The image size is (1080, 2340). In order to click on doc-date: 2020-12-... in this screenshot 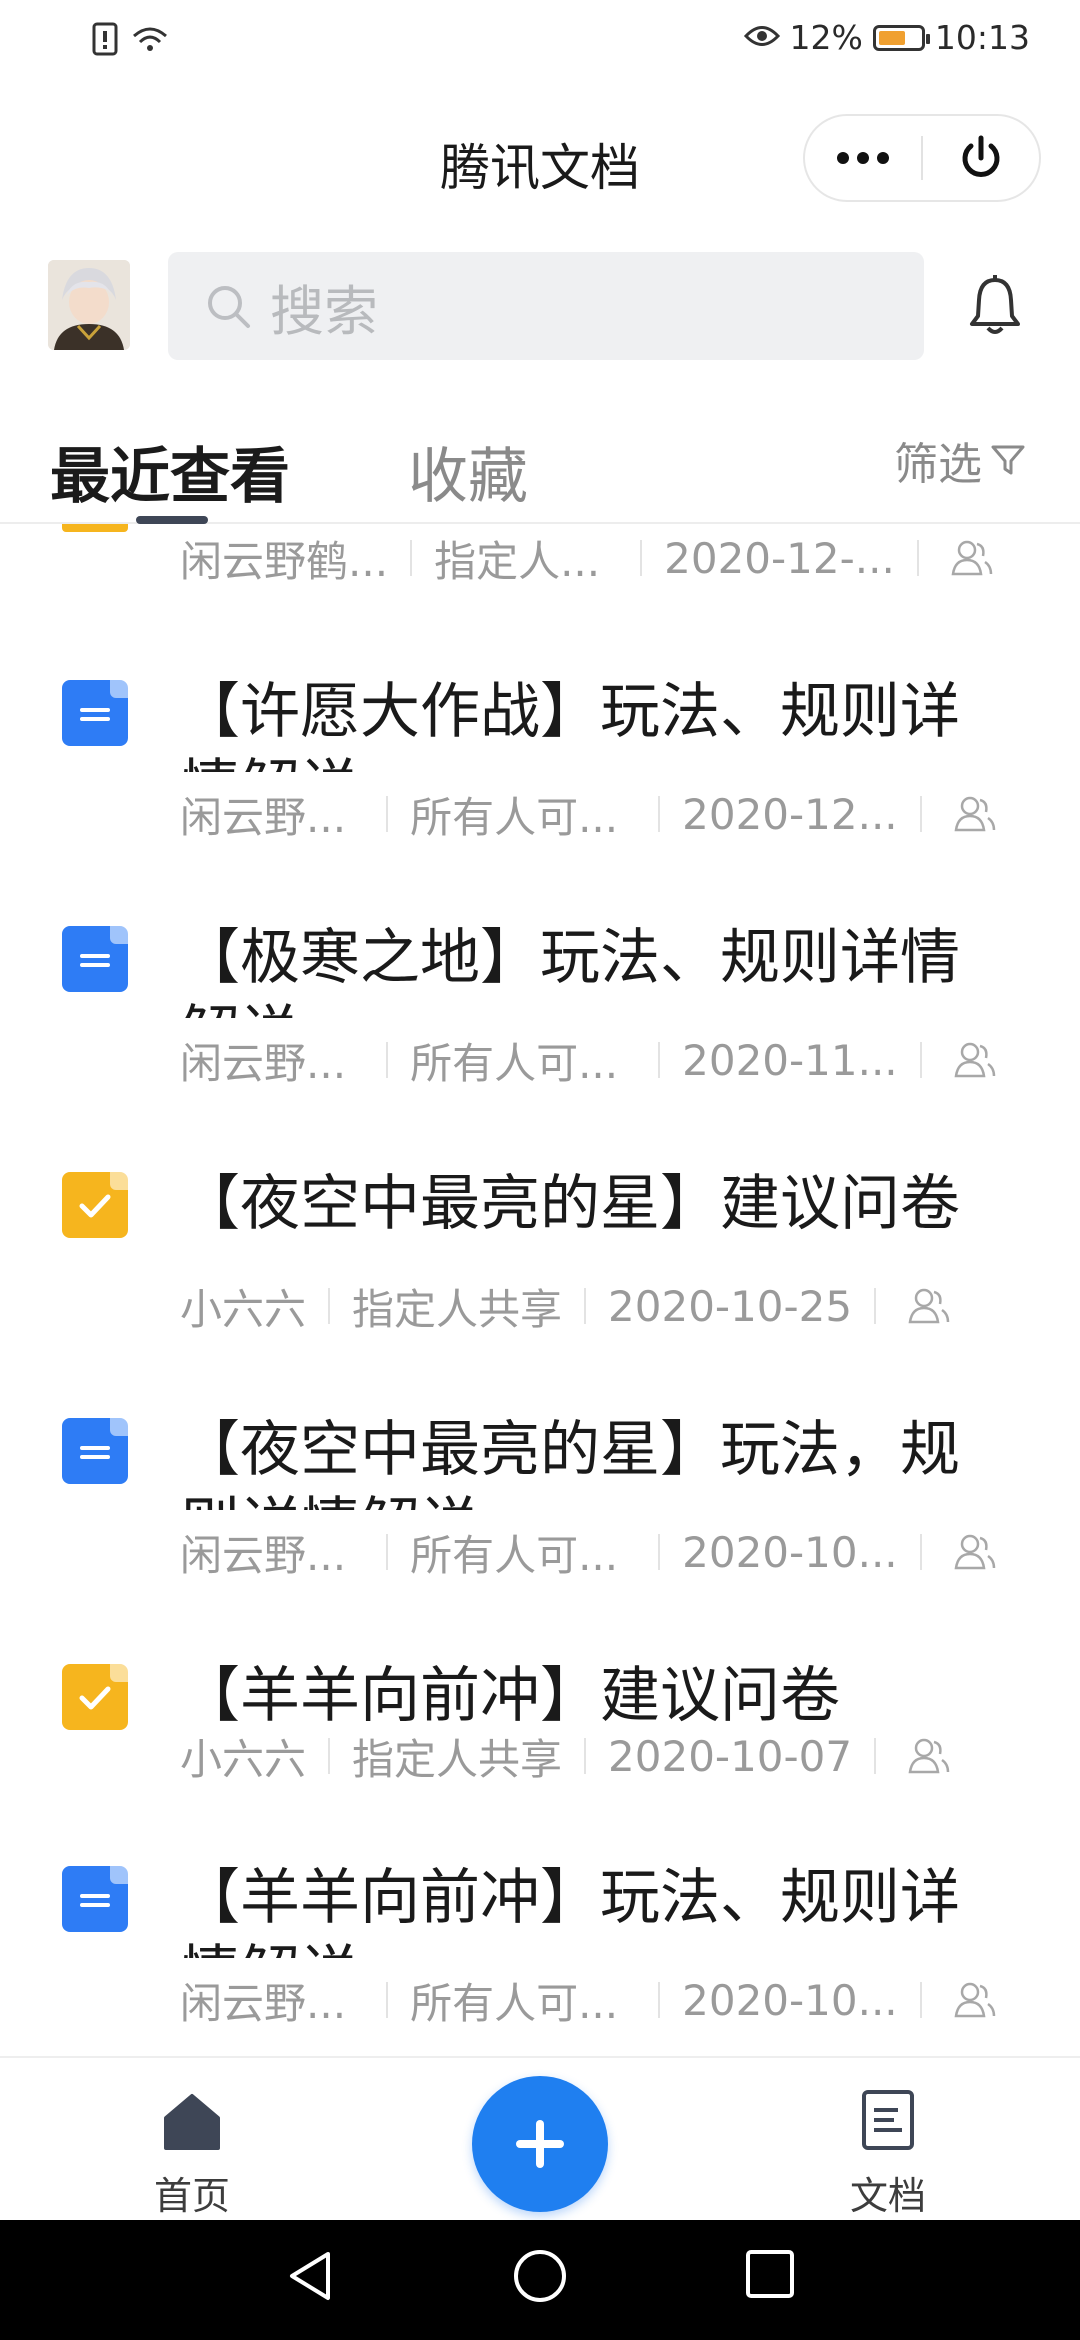, I will do `click(779, 558)`.